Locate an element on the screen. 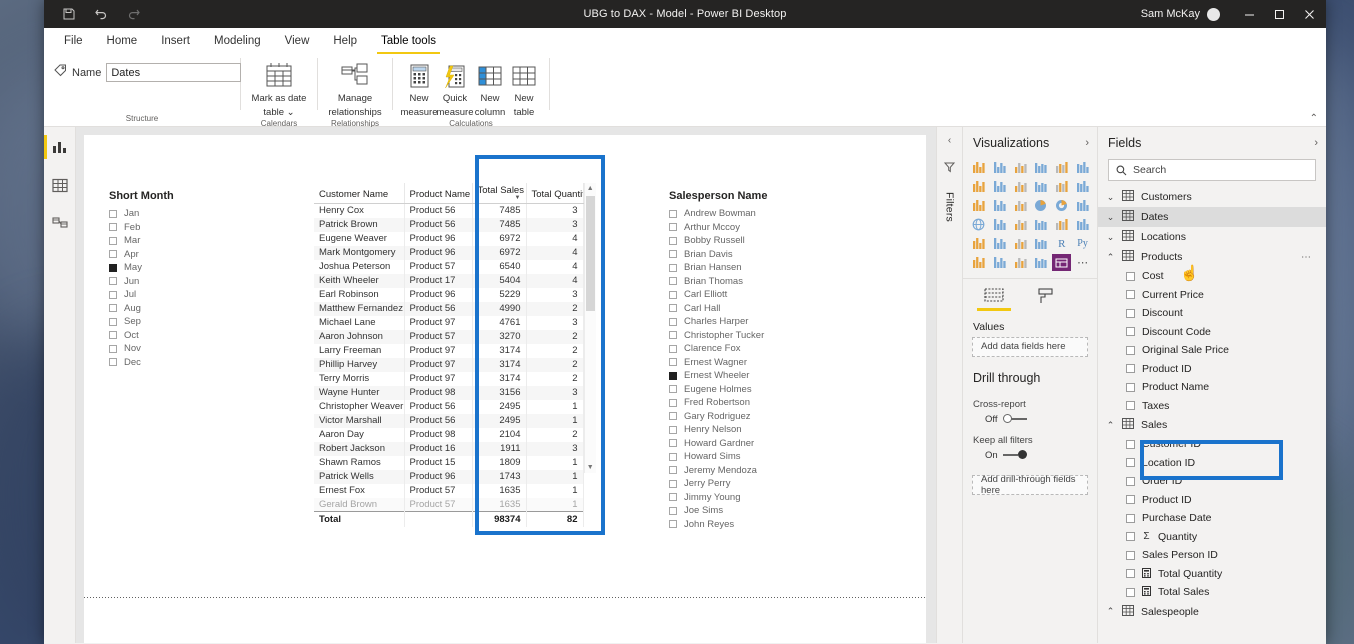  more-options-icon: ⋯ is located at coordinates (1082, 262).